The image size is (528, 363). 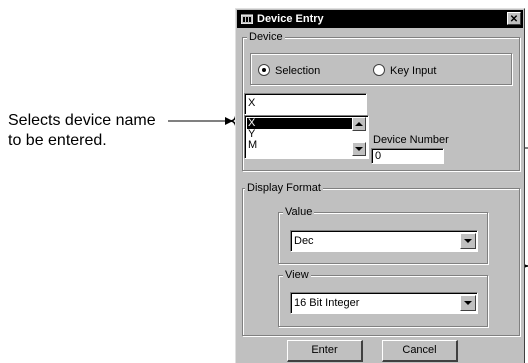 I want to click on display-format-legend: Display Format, so click(x=284, y=188).